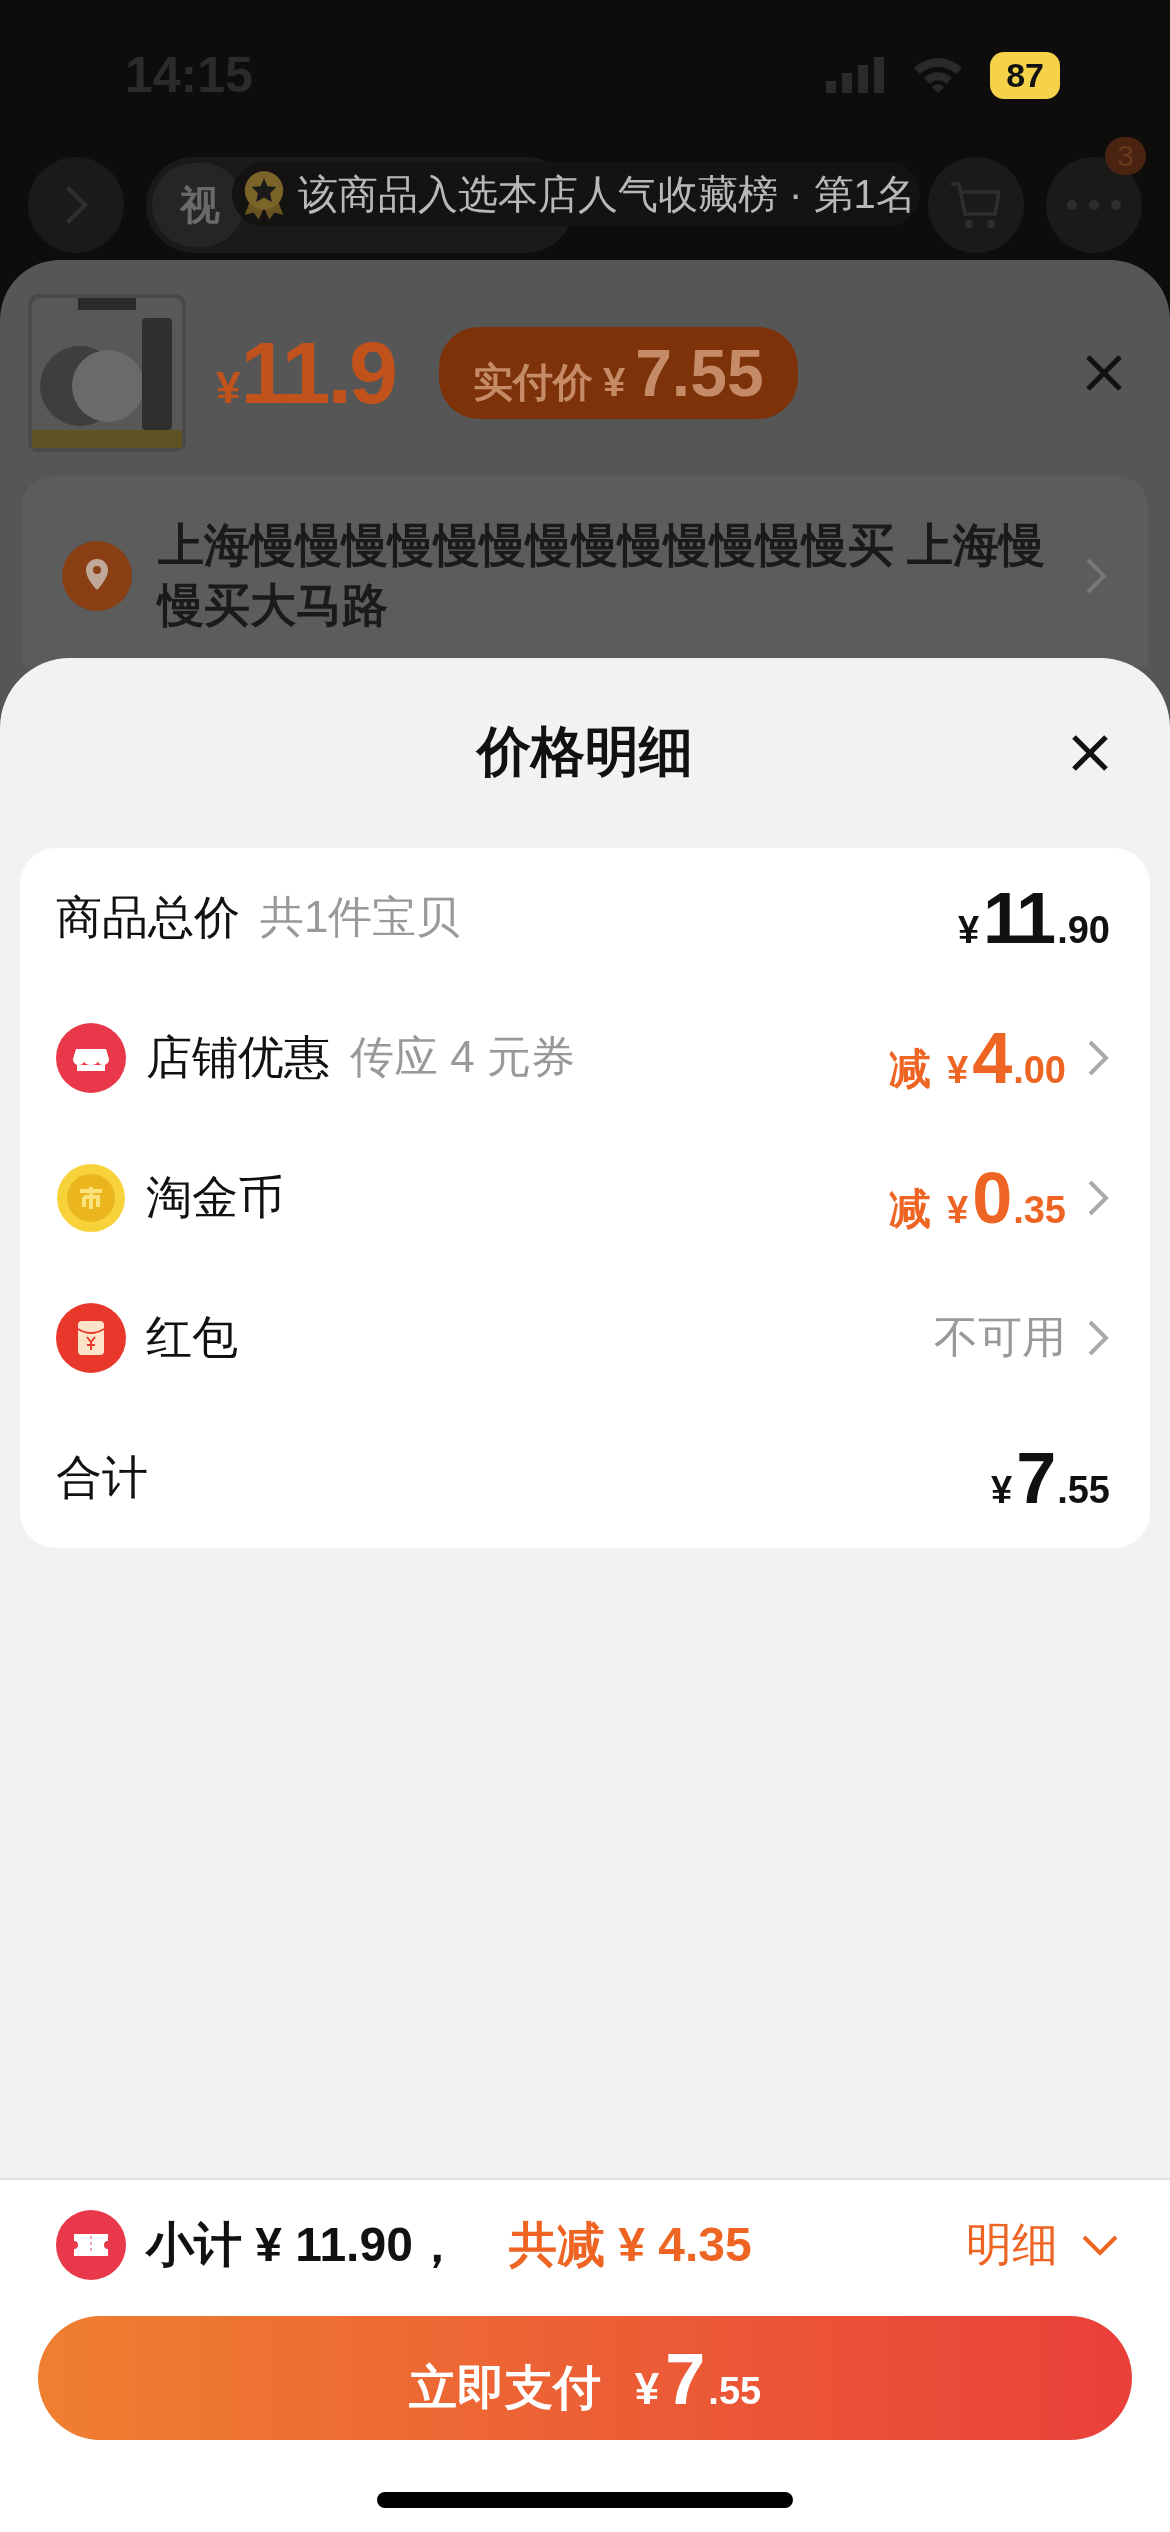 This screenshot has width=1170, height=2532. What do you see at coordinates (192, 1337) in the screenshot?
I see `row-label: 红包` at bounding box center [192, 1337].